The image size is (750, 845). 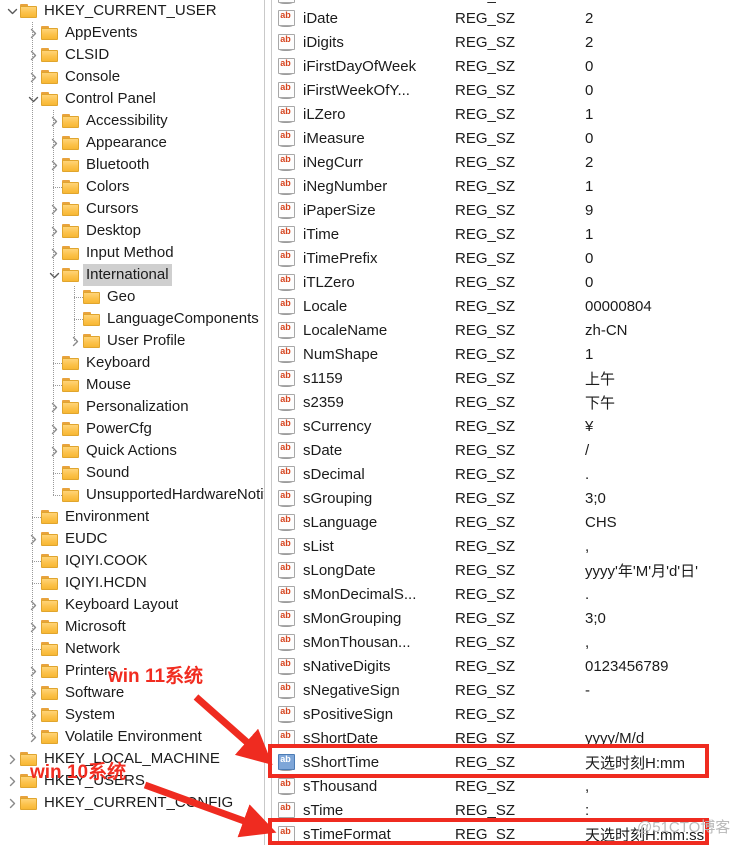 I want to click on value-row: ab iTLZero REG_SZ 0, so click(x=511, y=282).